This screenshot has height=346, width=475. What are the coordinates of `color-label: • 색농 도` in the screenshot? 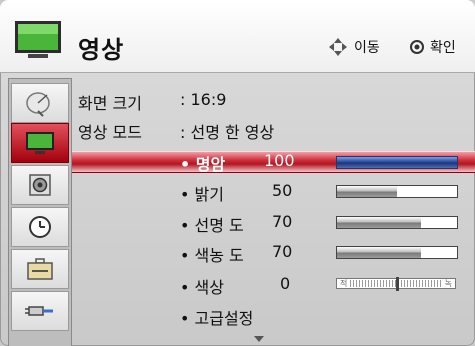 It's located at (212, 254).